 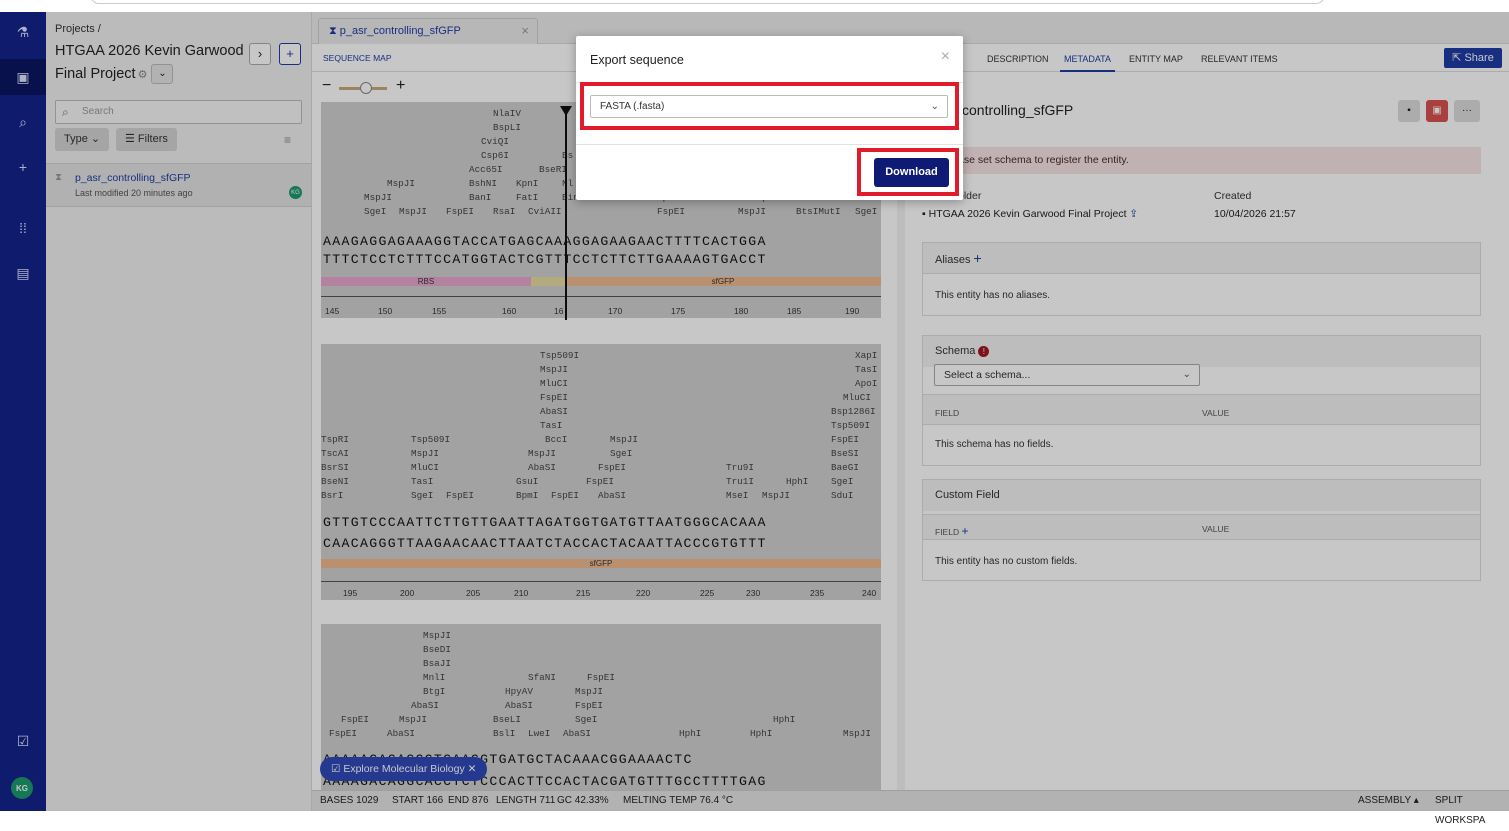 What do you see at coordinates (945, 57) in the screenshot?
I see `close-icon: ×` at bounding box center [945, 57].